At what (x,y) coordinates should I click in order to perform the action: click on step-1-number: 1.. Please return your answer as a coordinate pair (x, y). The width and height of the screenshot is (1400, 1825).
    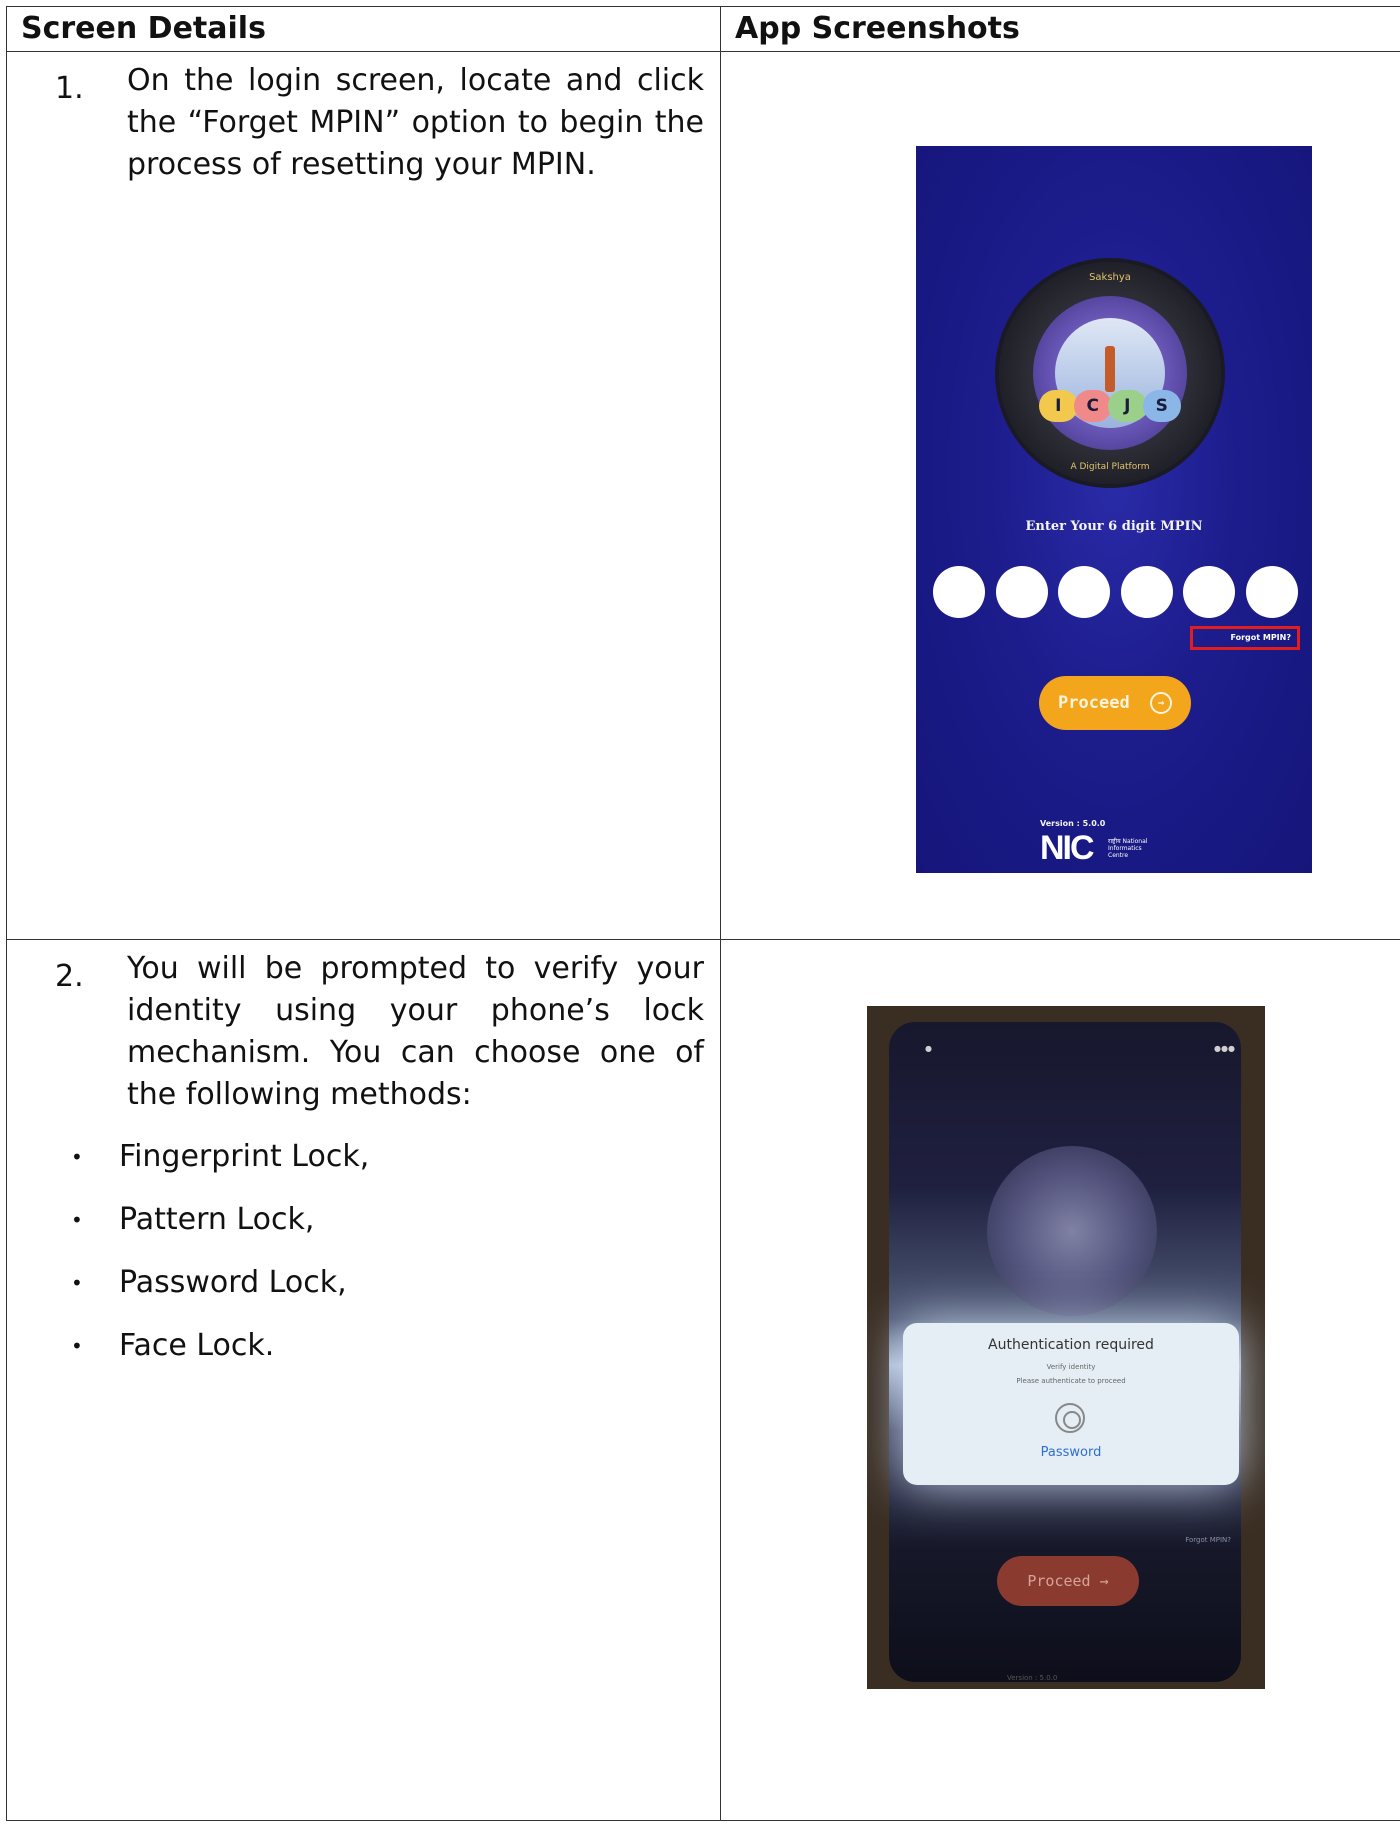
    Looking at the image, I should click on (69, 88).